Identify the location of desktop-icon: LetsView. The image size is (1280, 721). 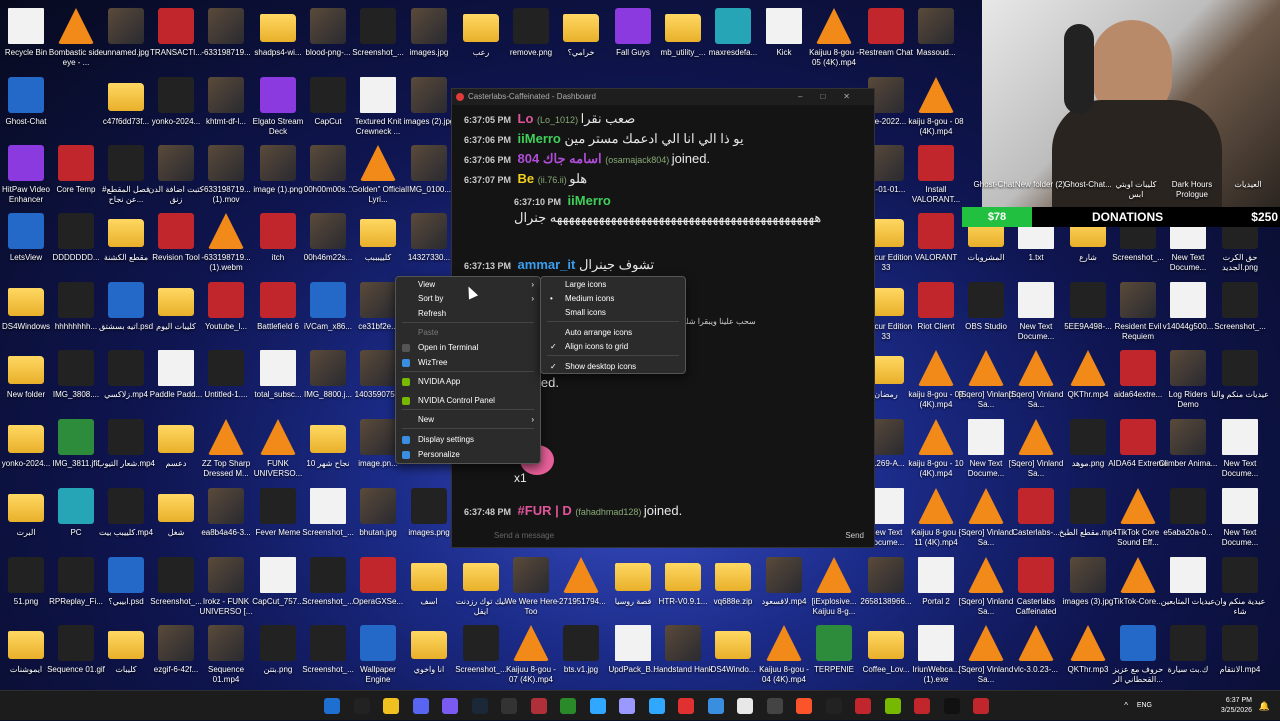
(26, 247).